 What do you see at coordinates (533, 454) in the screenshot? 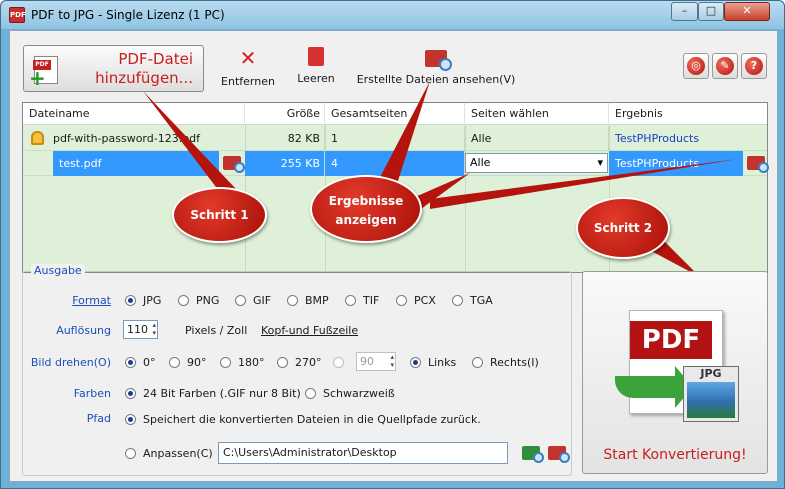
I see `browse-folder-icon` at bounding box center [533, 454].